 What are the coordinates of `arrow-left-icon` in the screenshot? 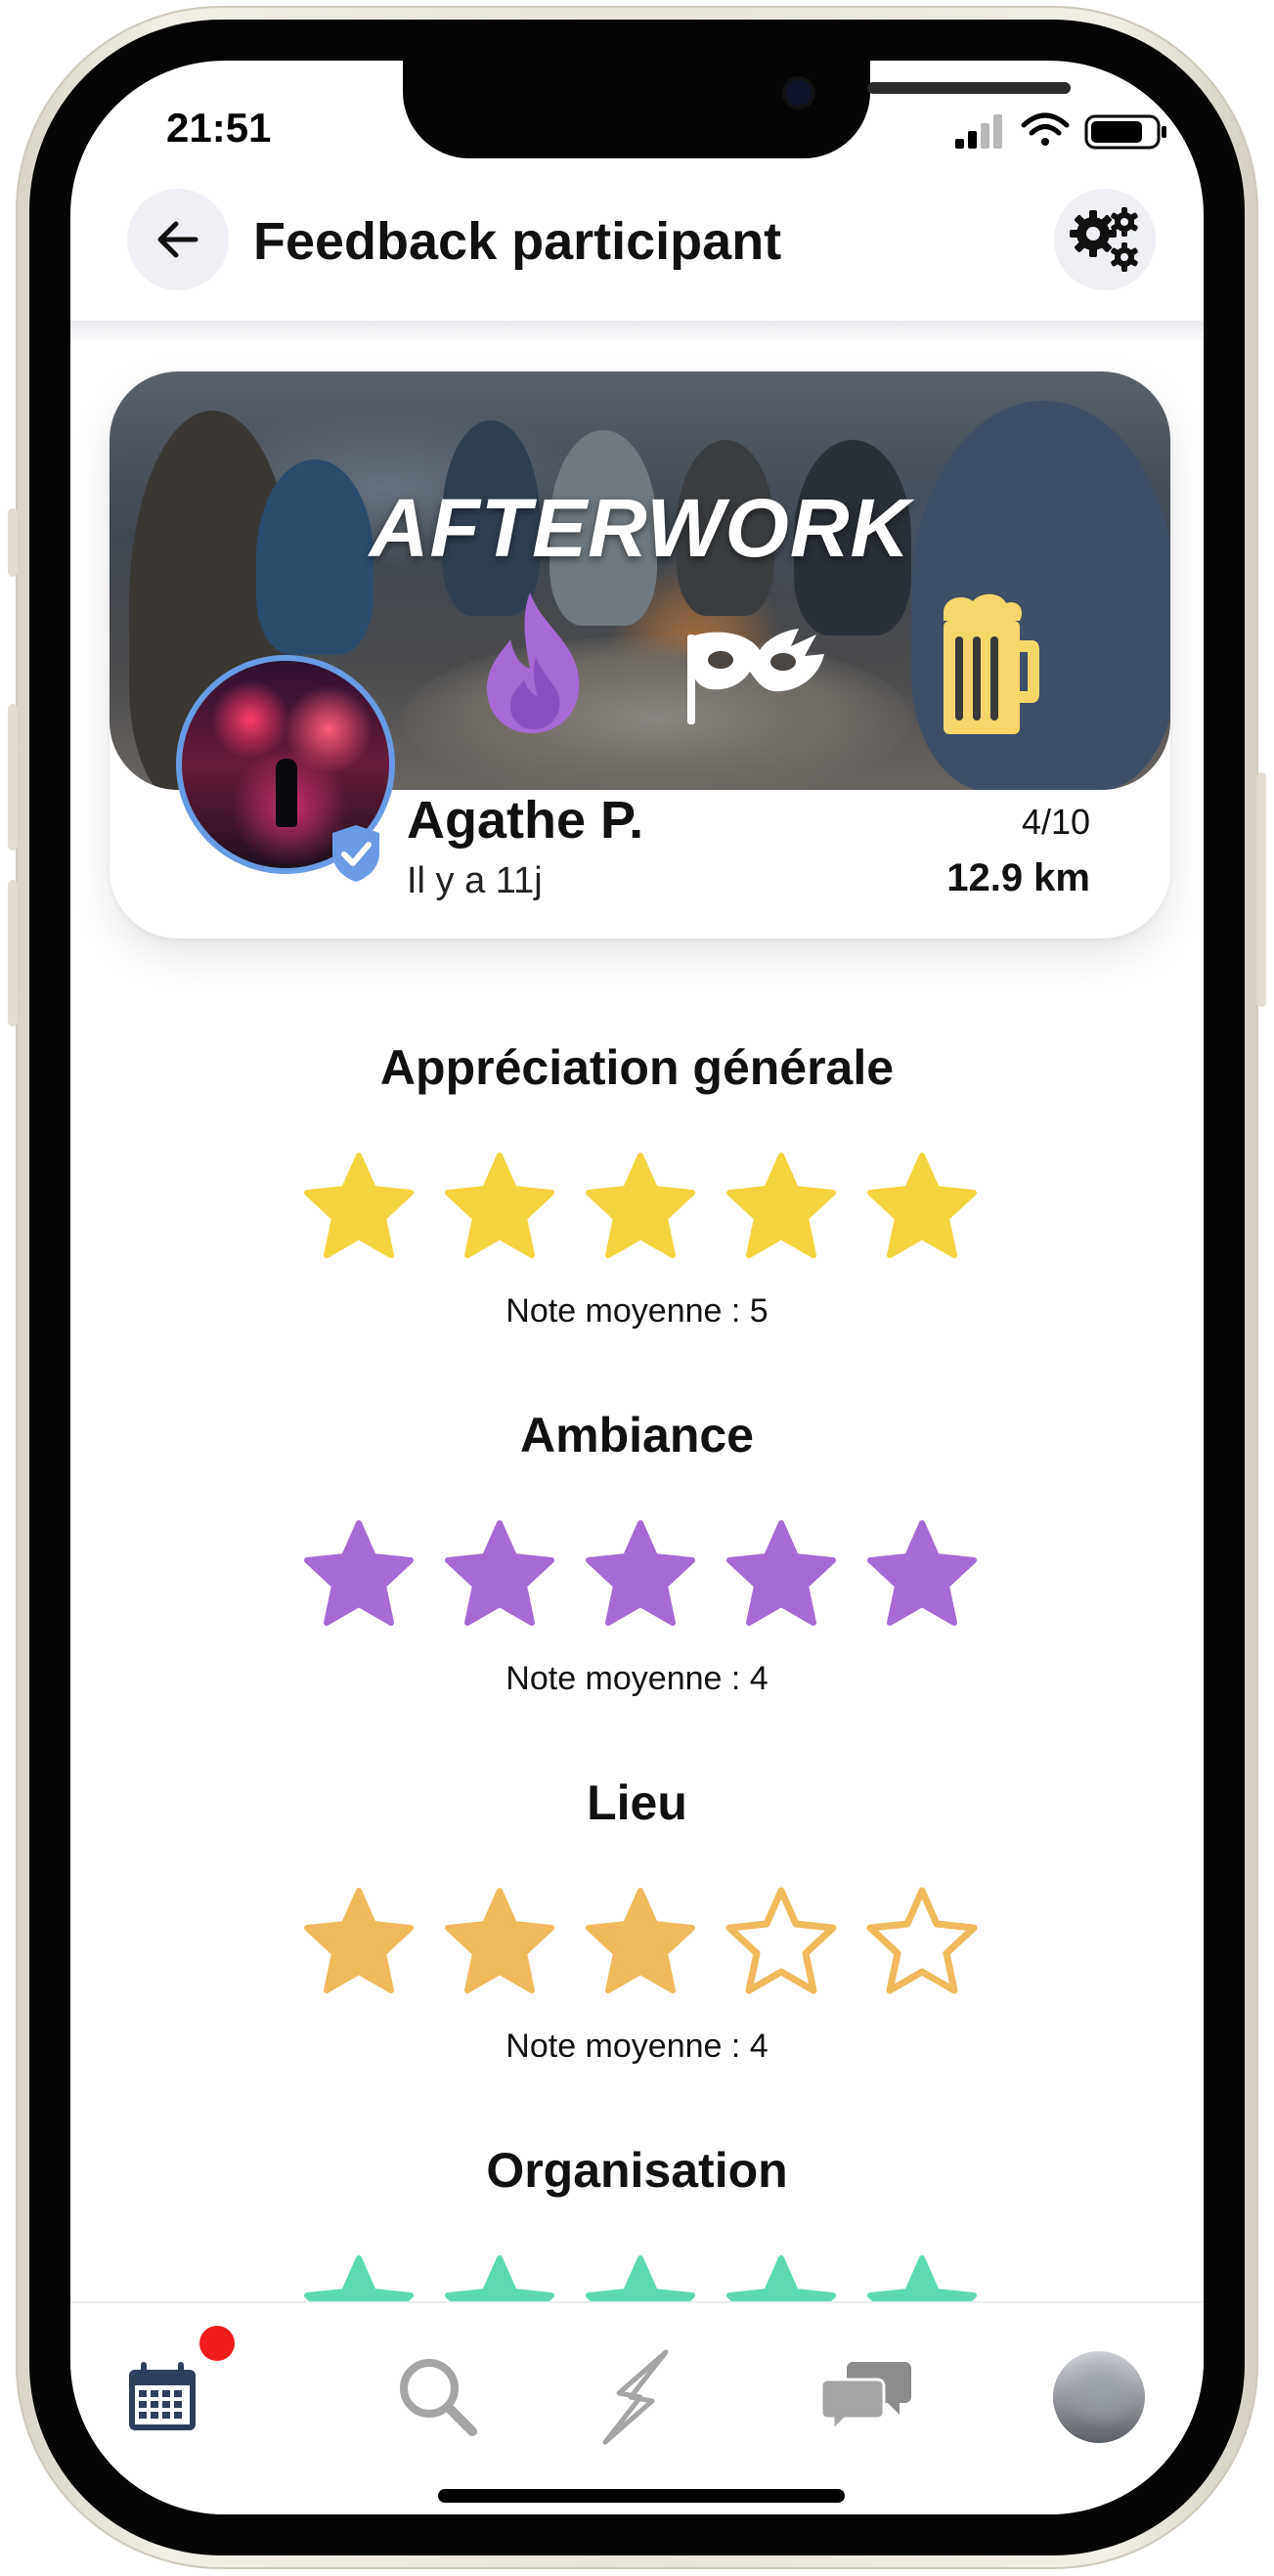 It's located at (177, 239).